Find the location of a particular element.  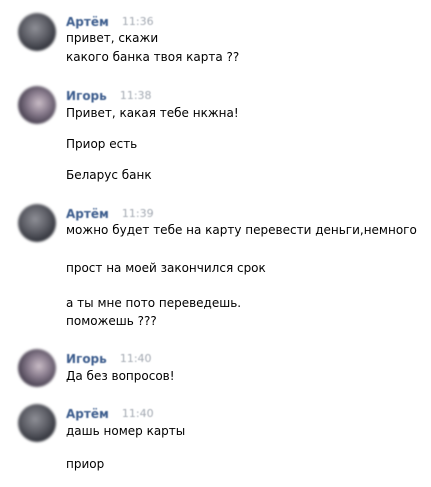

message-time: 11:36 is located at coordinates (138, 21).